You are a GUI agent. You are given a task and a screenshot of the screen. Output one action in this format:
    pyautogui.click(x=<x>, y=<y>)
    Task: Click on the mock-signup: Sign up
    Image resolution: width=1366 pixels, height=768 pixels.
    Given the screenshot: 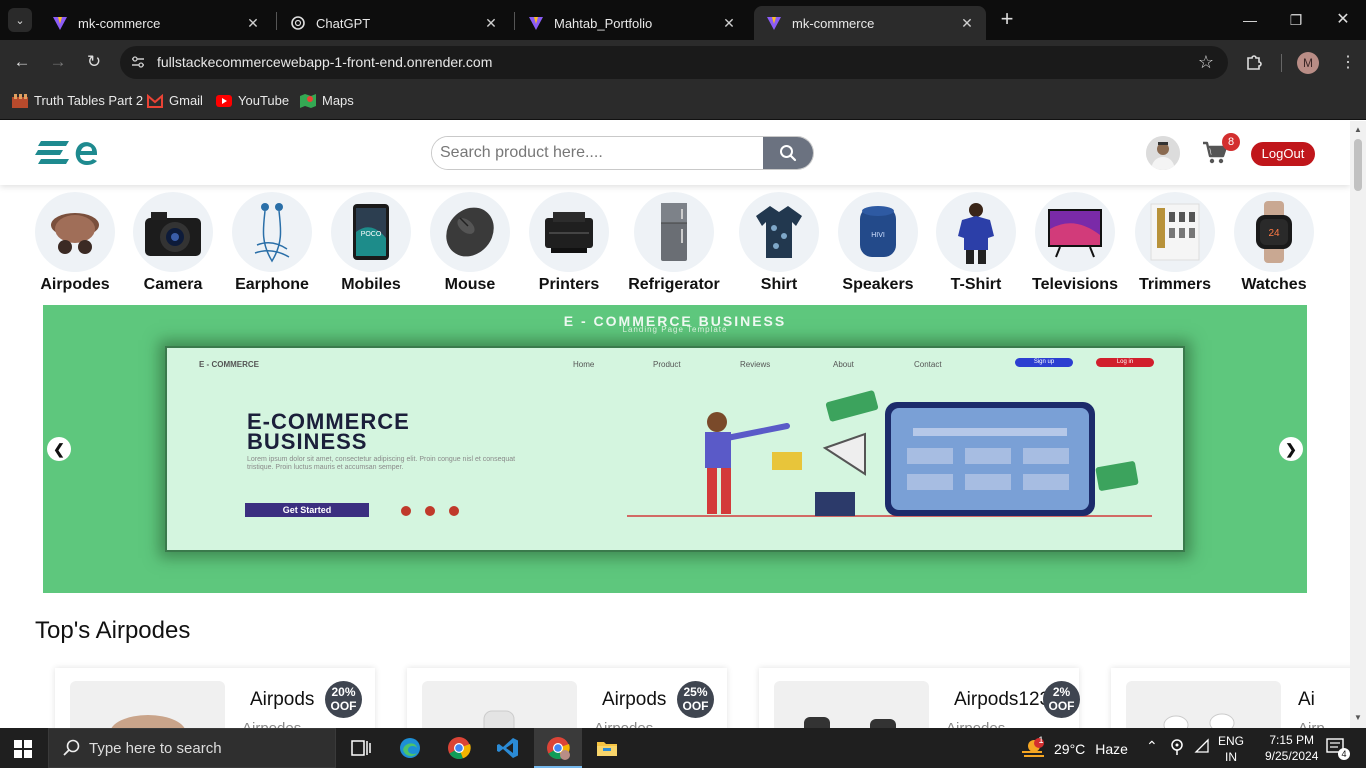 What is the action you would take?
    pyautogui.click(x=1044, y=362)
    